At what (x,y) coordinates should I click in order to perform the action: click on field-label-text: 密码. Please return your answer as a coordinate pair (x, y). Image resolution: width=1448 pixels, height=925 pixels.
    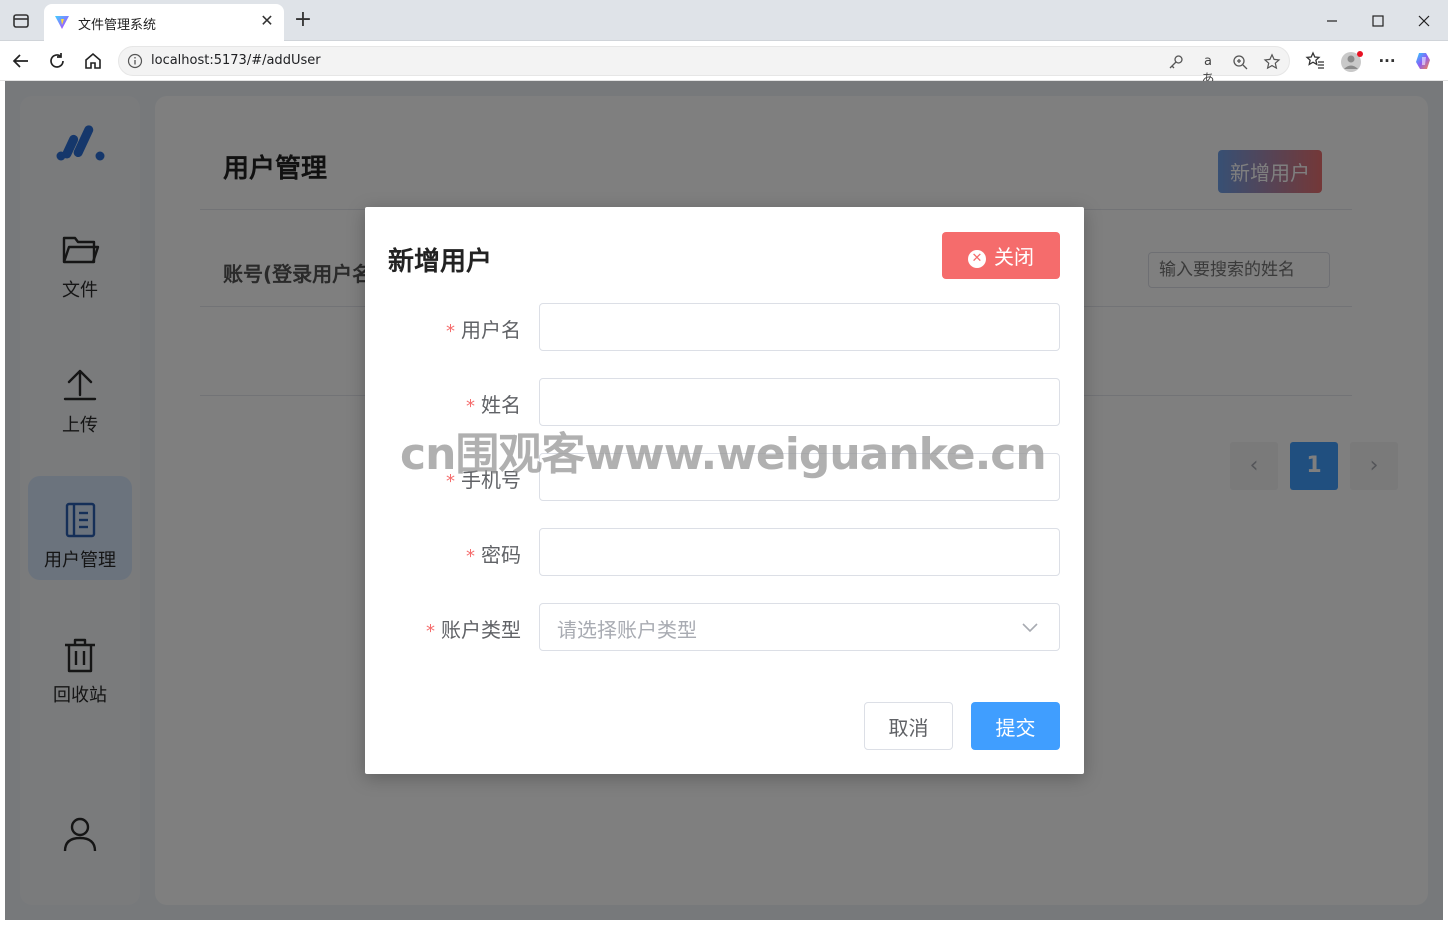
    Looking at the image, I should click on (501, 555).